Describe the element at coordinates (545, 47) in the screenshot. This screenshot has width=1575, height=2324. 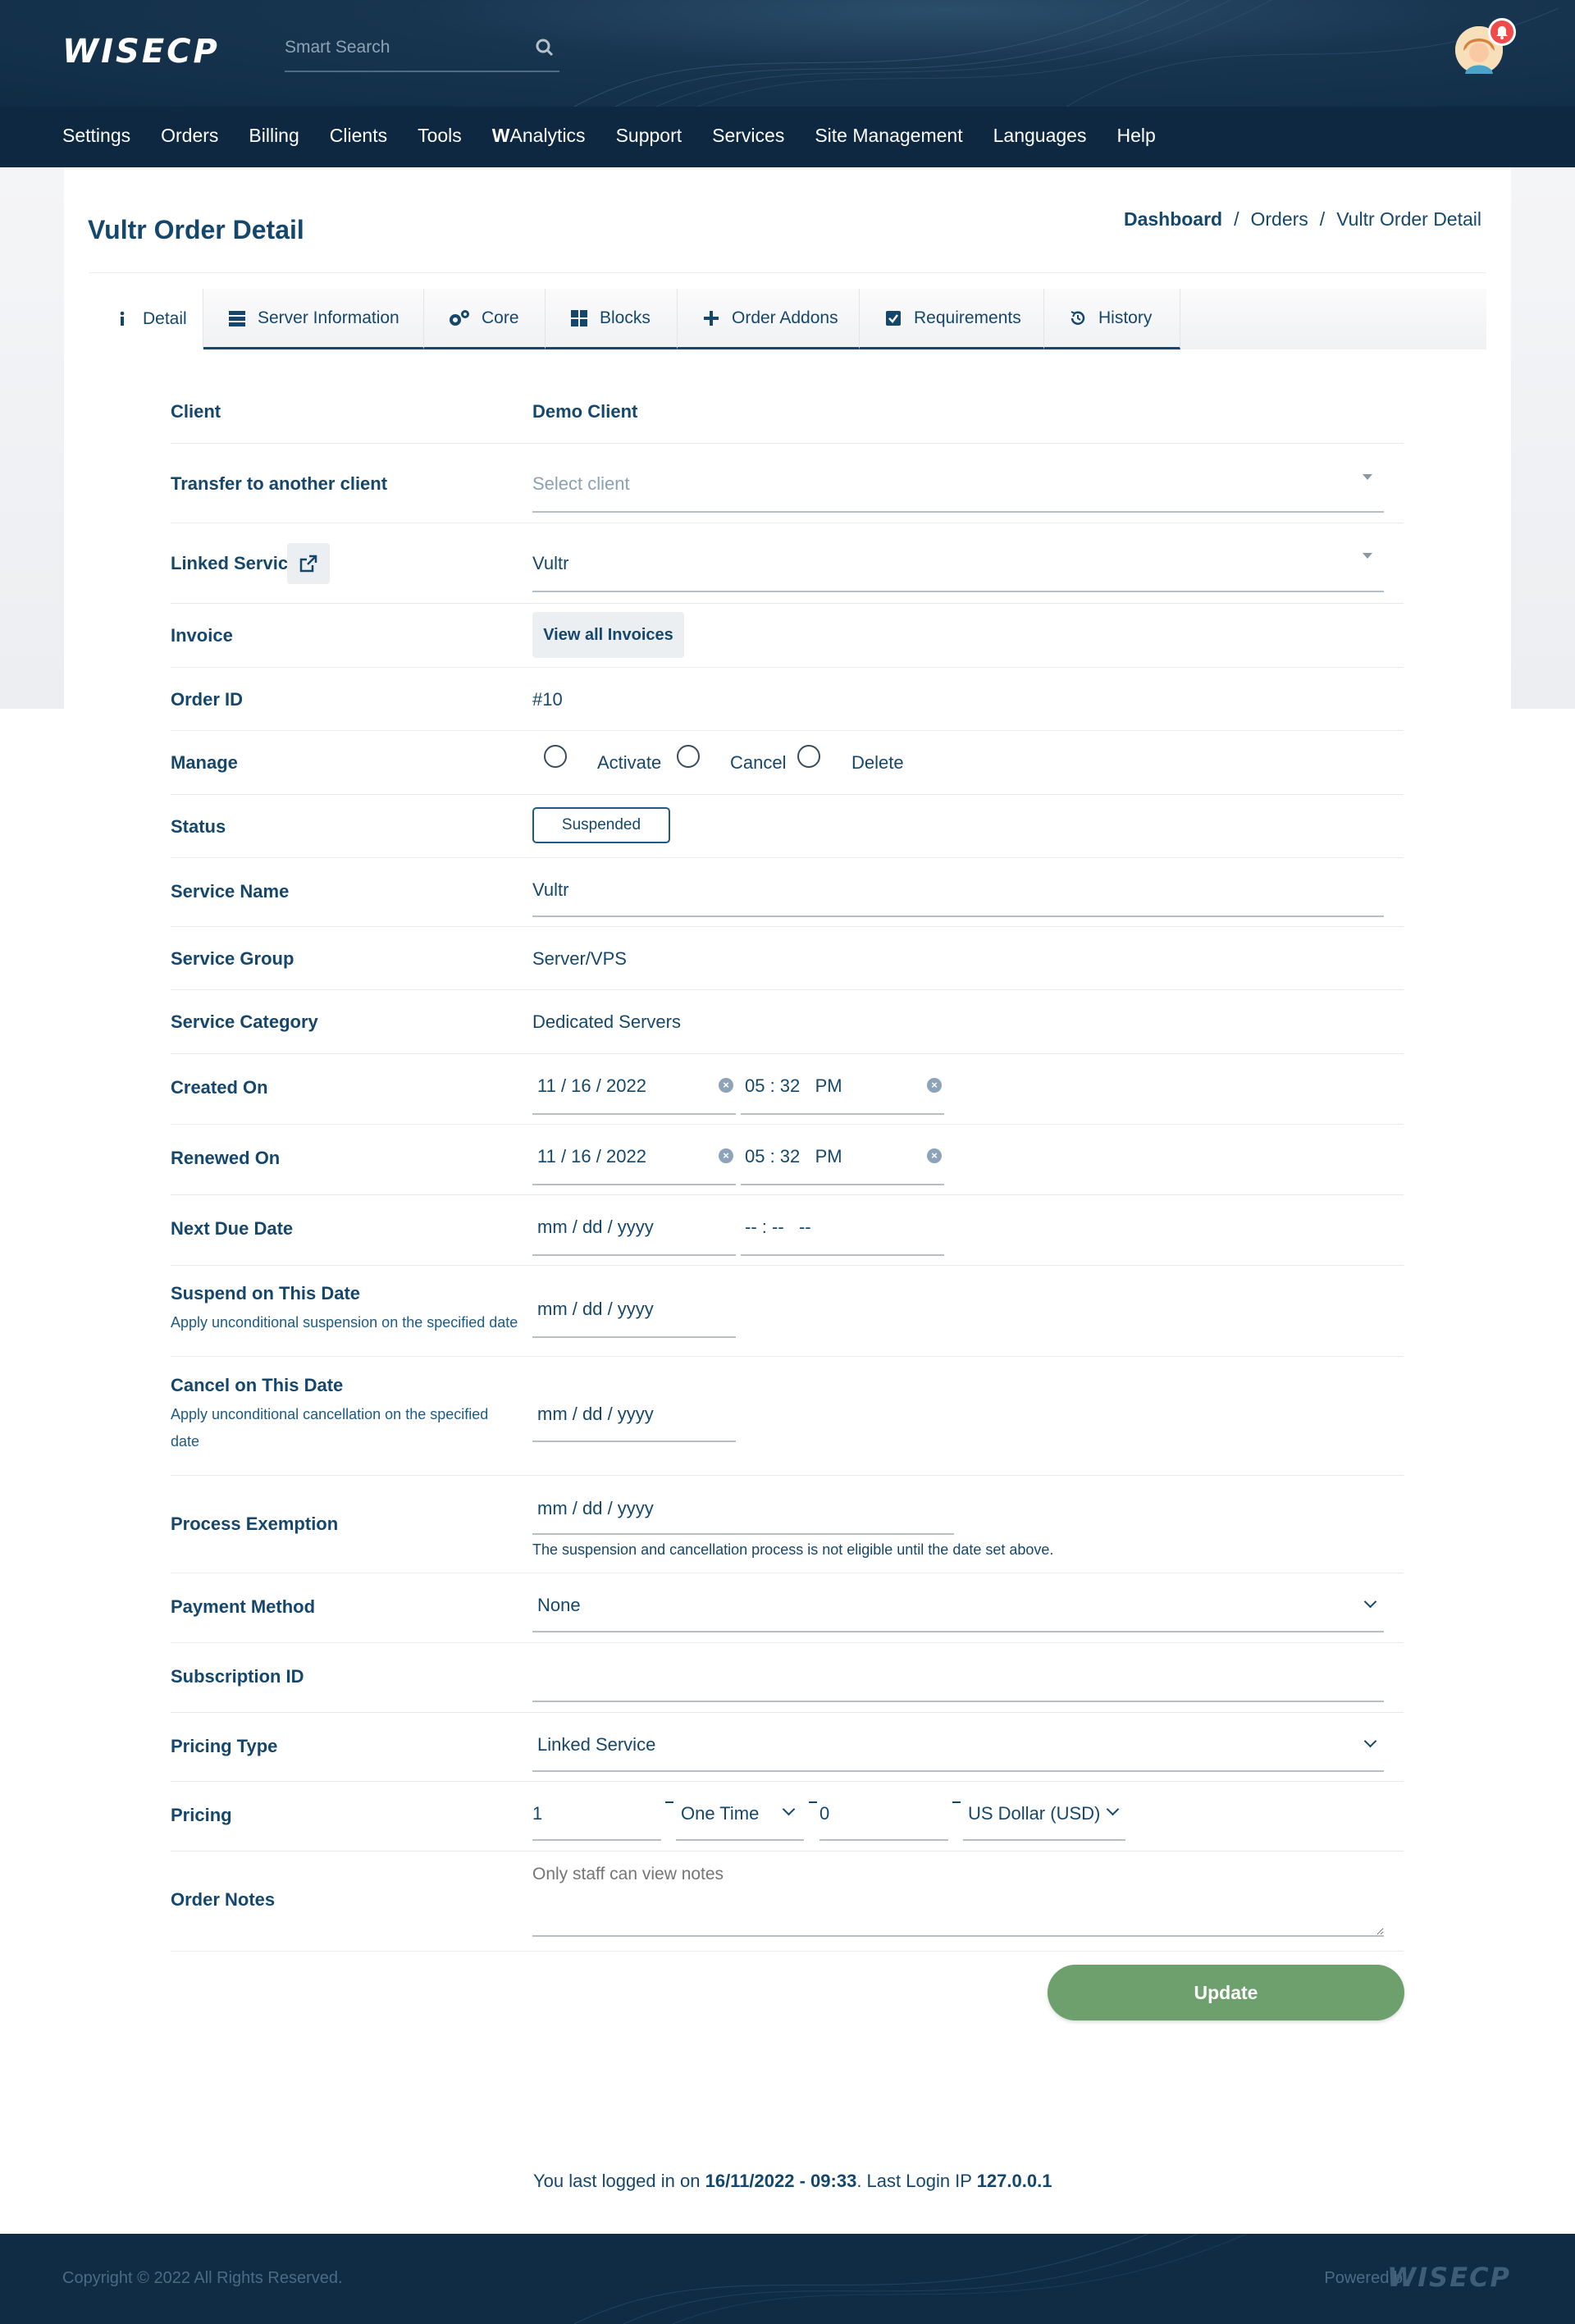
I see `search-icon` at that location.